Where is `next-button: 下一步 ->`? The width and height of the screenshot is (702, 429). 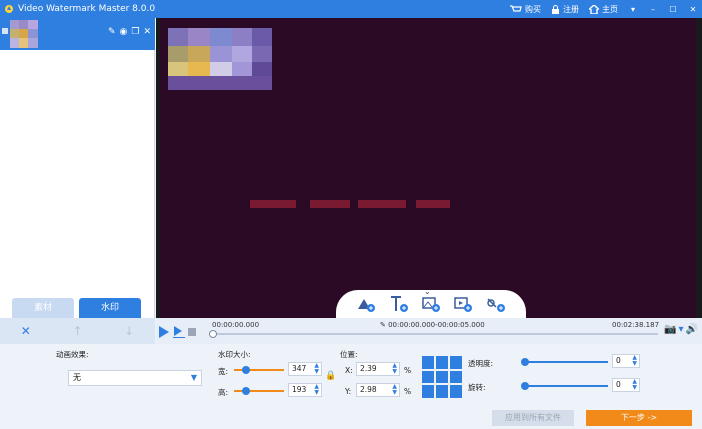
next-button: 下一步 -> is located at coordinates (639, 418).